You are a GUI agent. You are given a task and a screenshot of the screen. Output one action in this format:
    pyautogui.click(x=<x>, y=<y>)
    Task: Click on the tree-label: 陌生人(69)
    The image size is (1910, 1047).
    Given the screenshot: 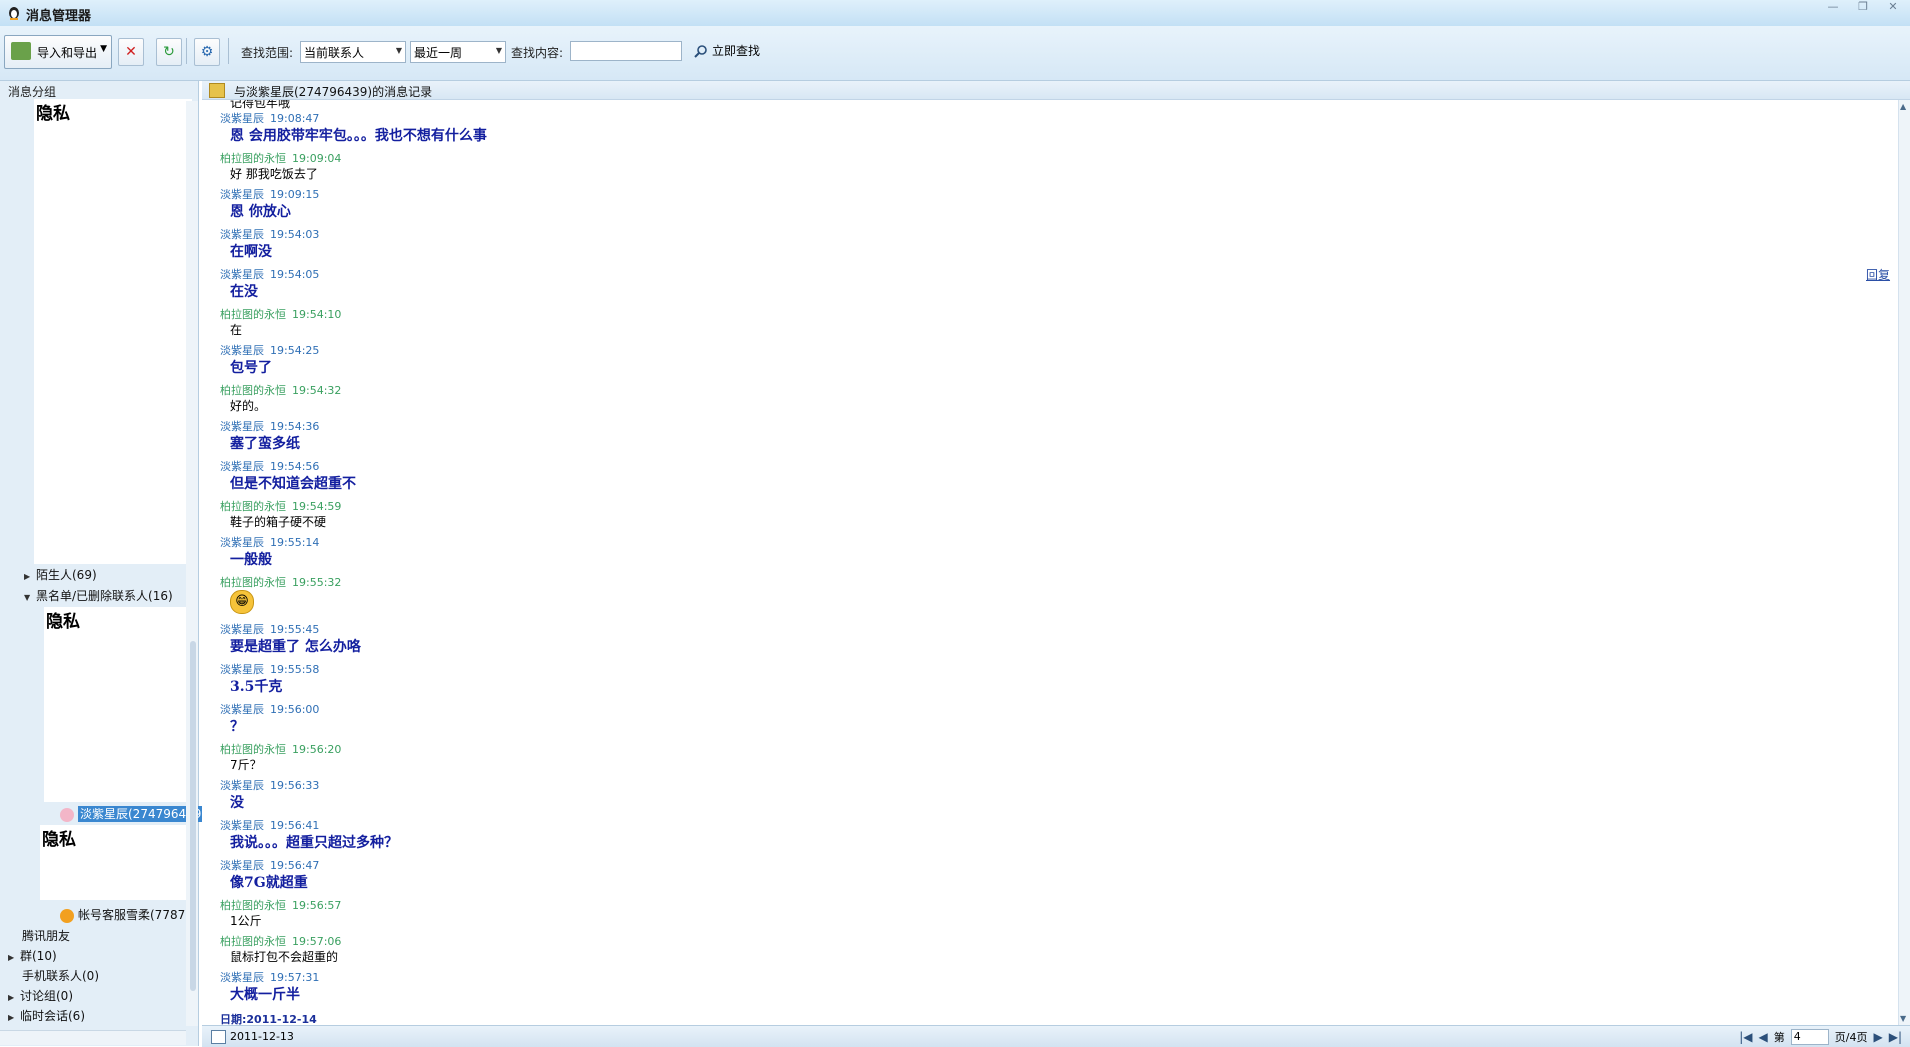 What is the action you would take?
    pyautogui.click(x=66, y=575)
    